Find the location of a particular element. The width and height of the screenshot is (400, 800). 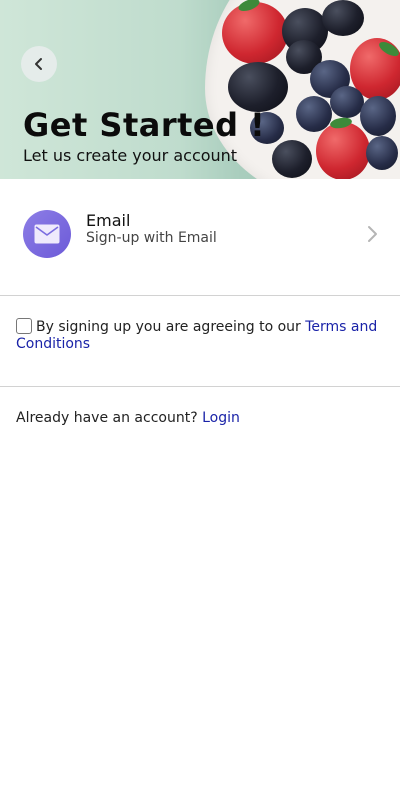

chevron-right-icon is located at coordinates (372, 234).